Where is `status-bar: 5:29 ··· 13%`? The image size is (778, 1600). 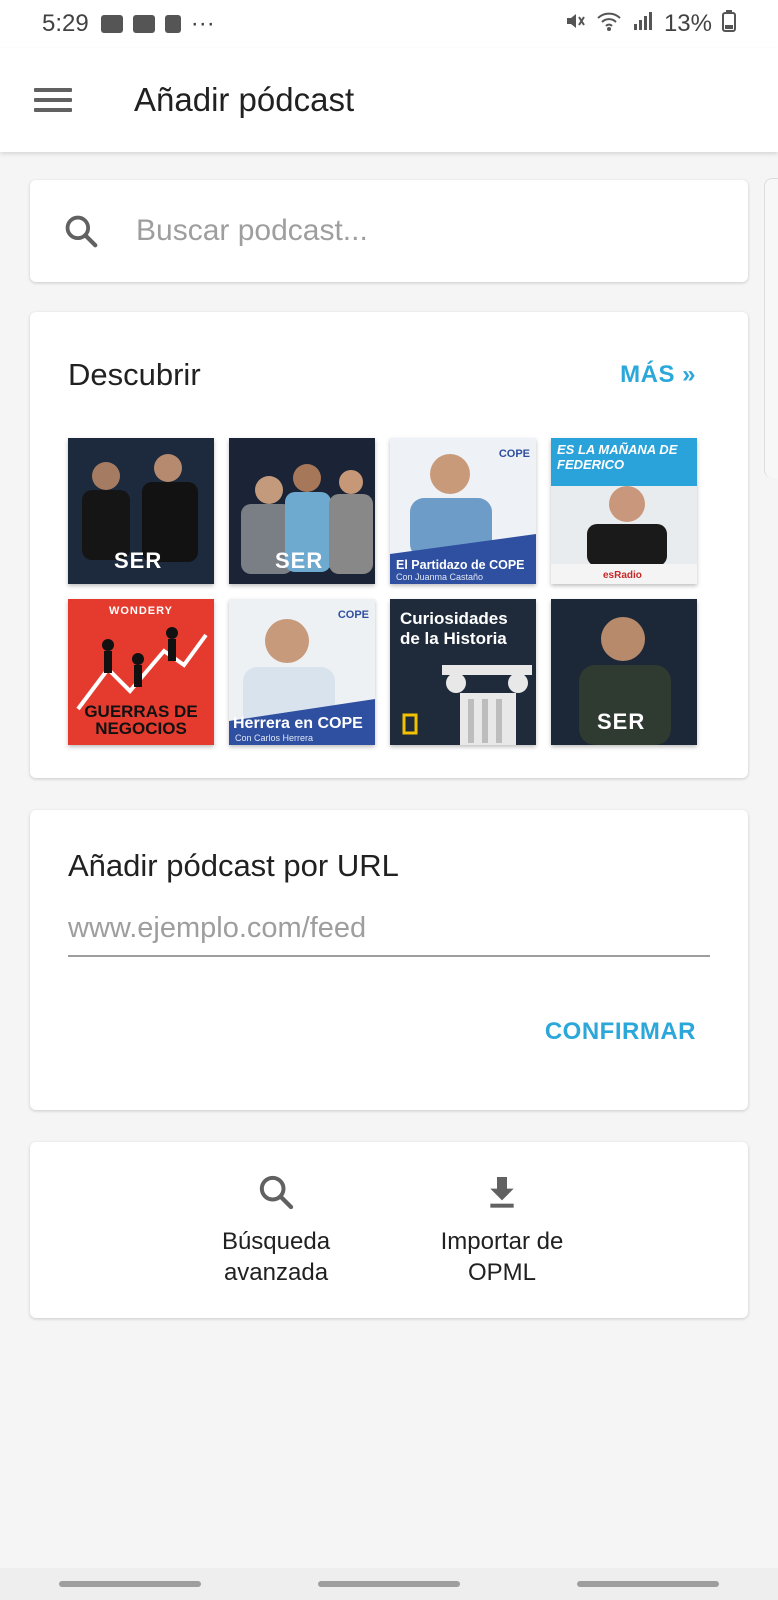 status-bar: 5:29 ··· 13% is located at coordinates (389, 24).